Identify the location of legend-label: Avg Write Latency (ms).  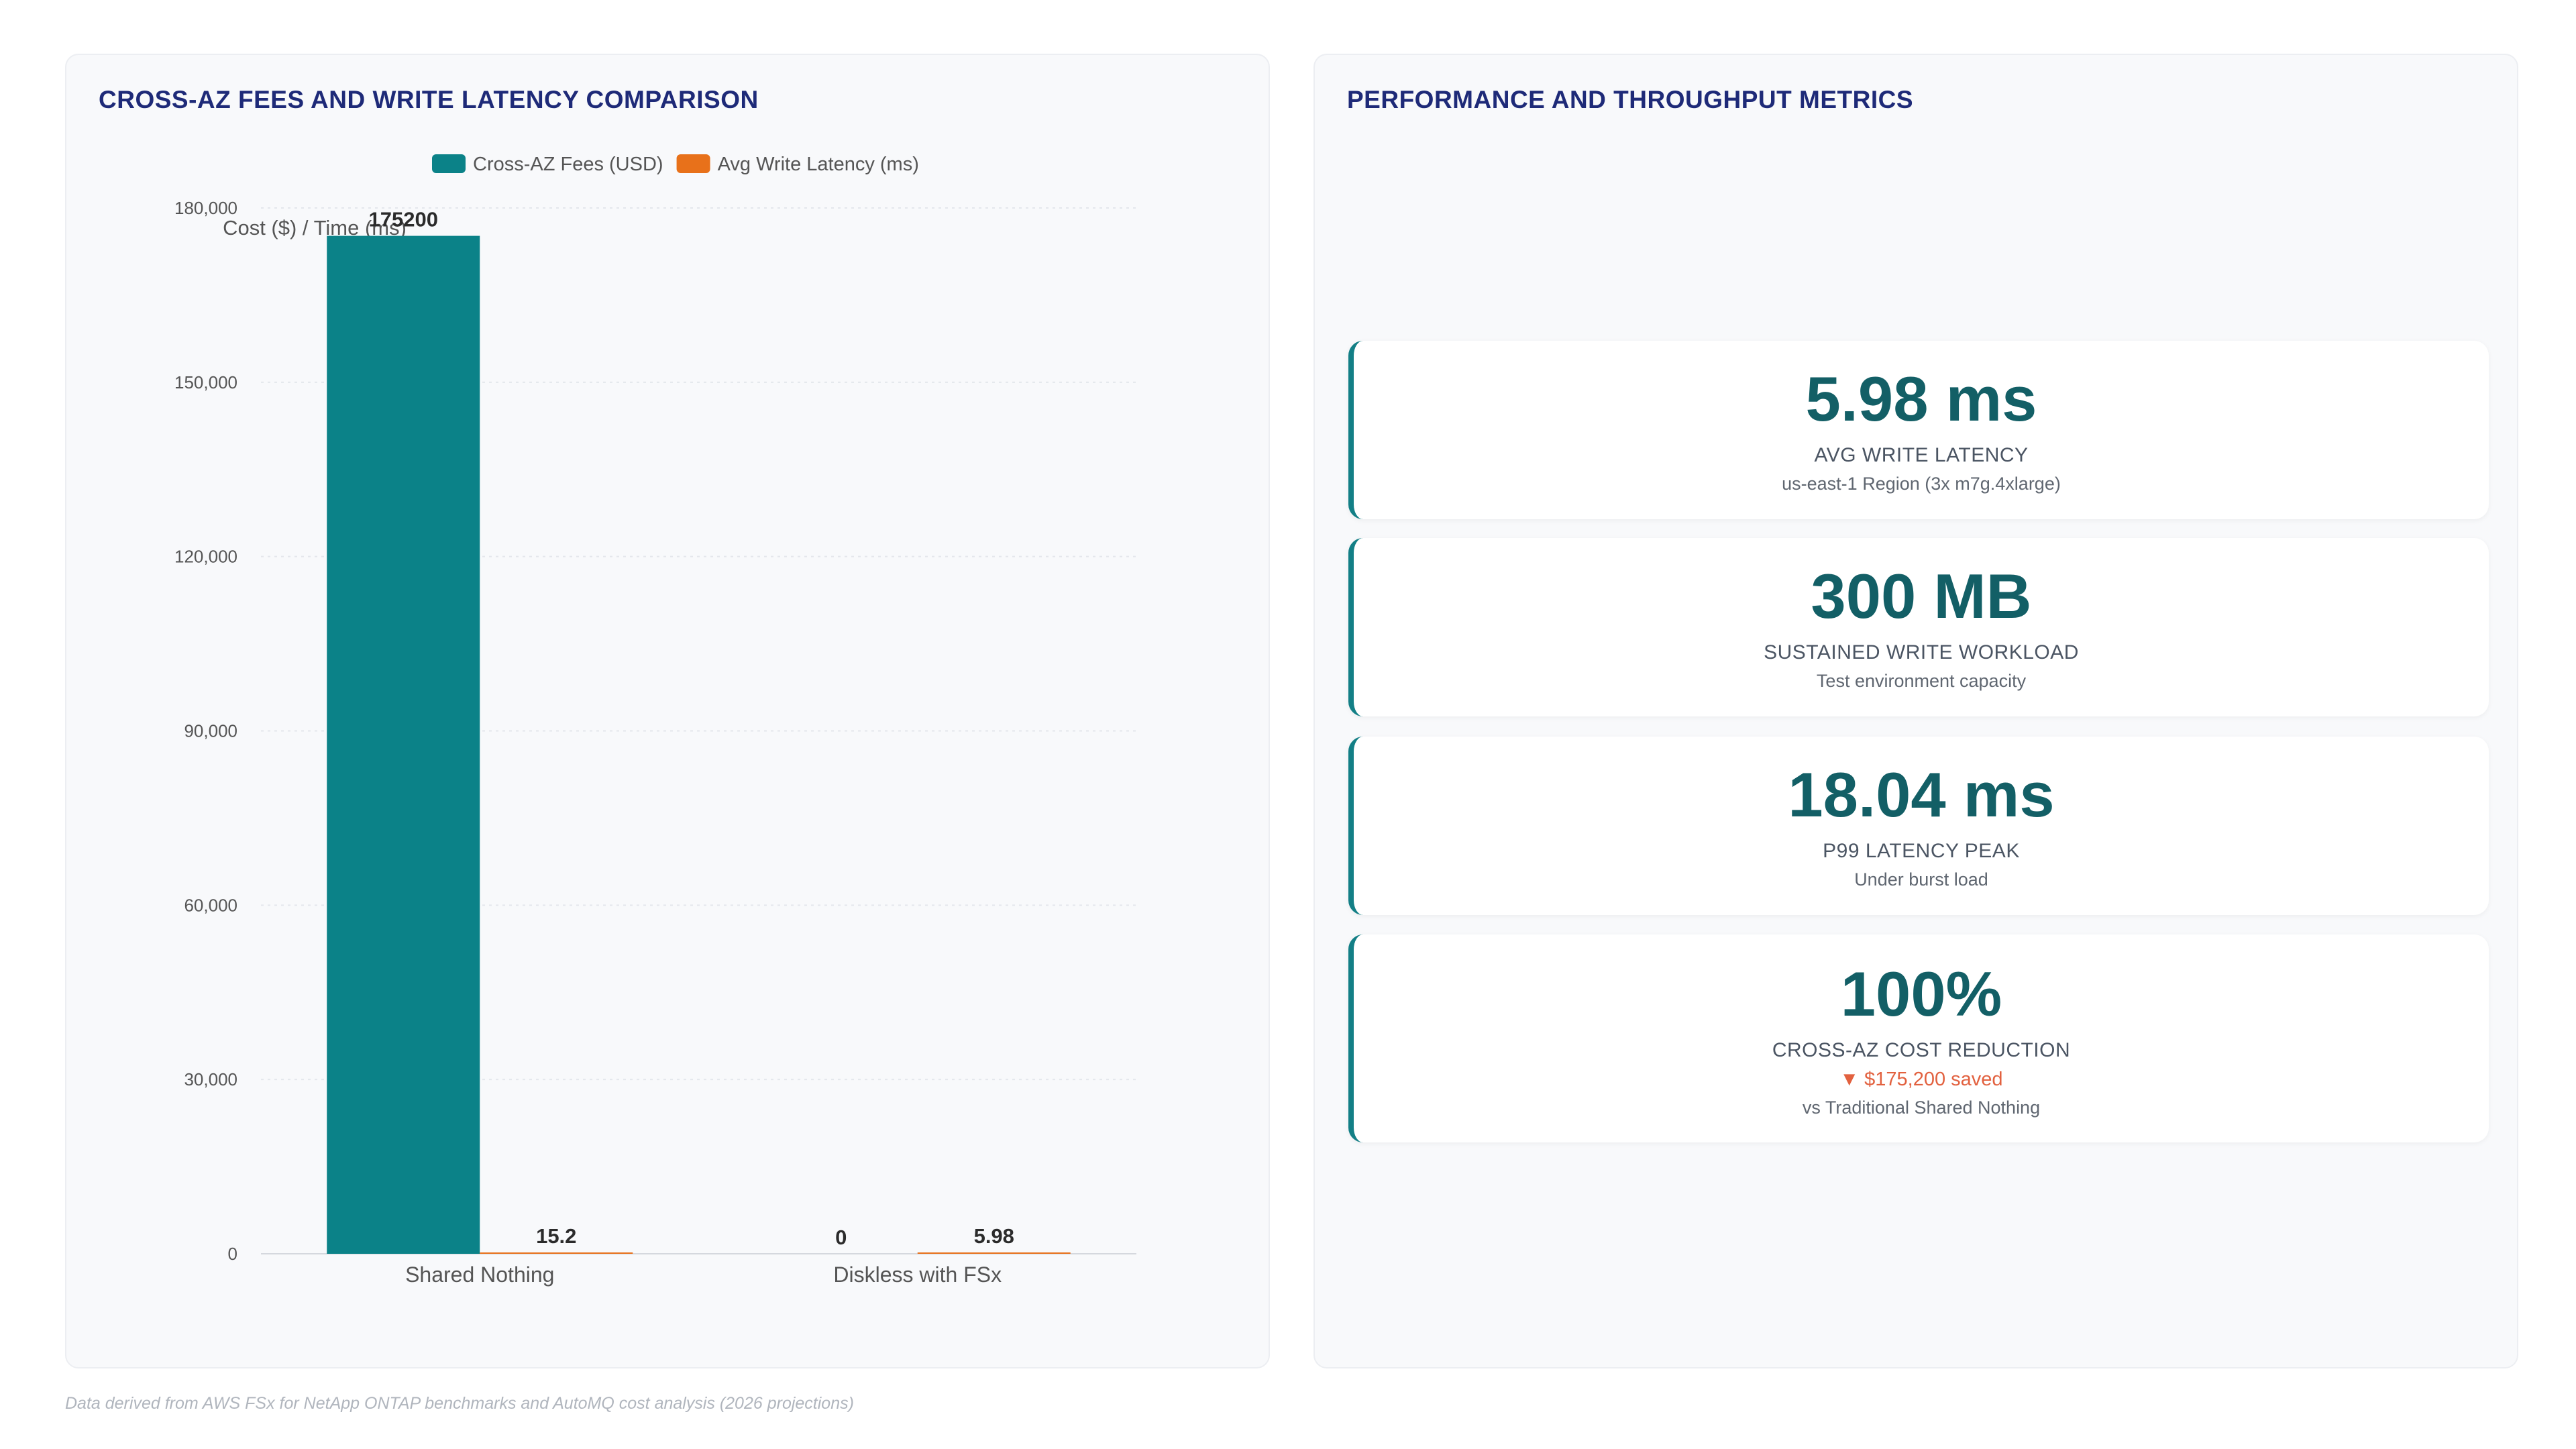
(818, 164).